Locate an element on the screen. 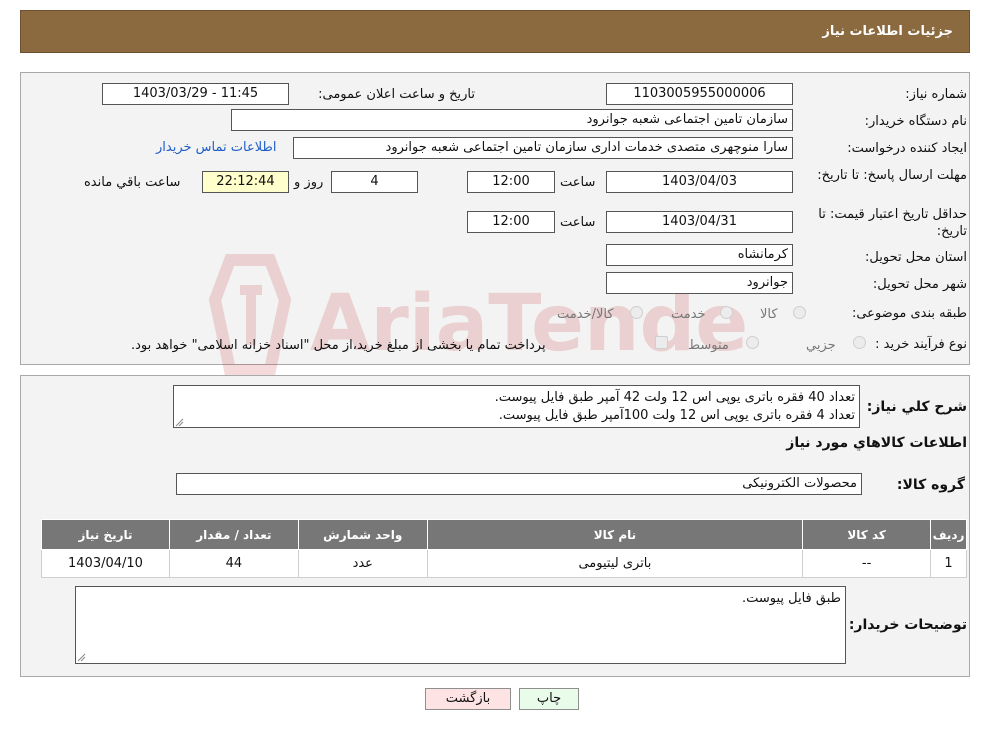 Image resolution: width=985 pixels, height=733 pixels. process-radio-minor is located at coordinates (859, 342).